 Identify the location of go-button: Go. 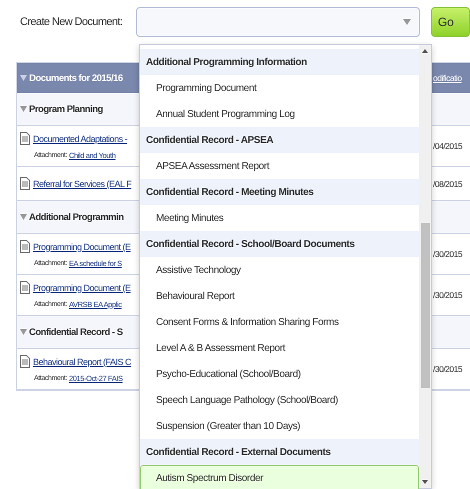
(450, 22).